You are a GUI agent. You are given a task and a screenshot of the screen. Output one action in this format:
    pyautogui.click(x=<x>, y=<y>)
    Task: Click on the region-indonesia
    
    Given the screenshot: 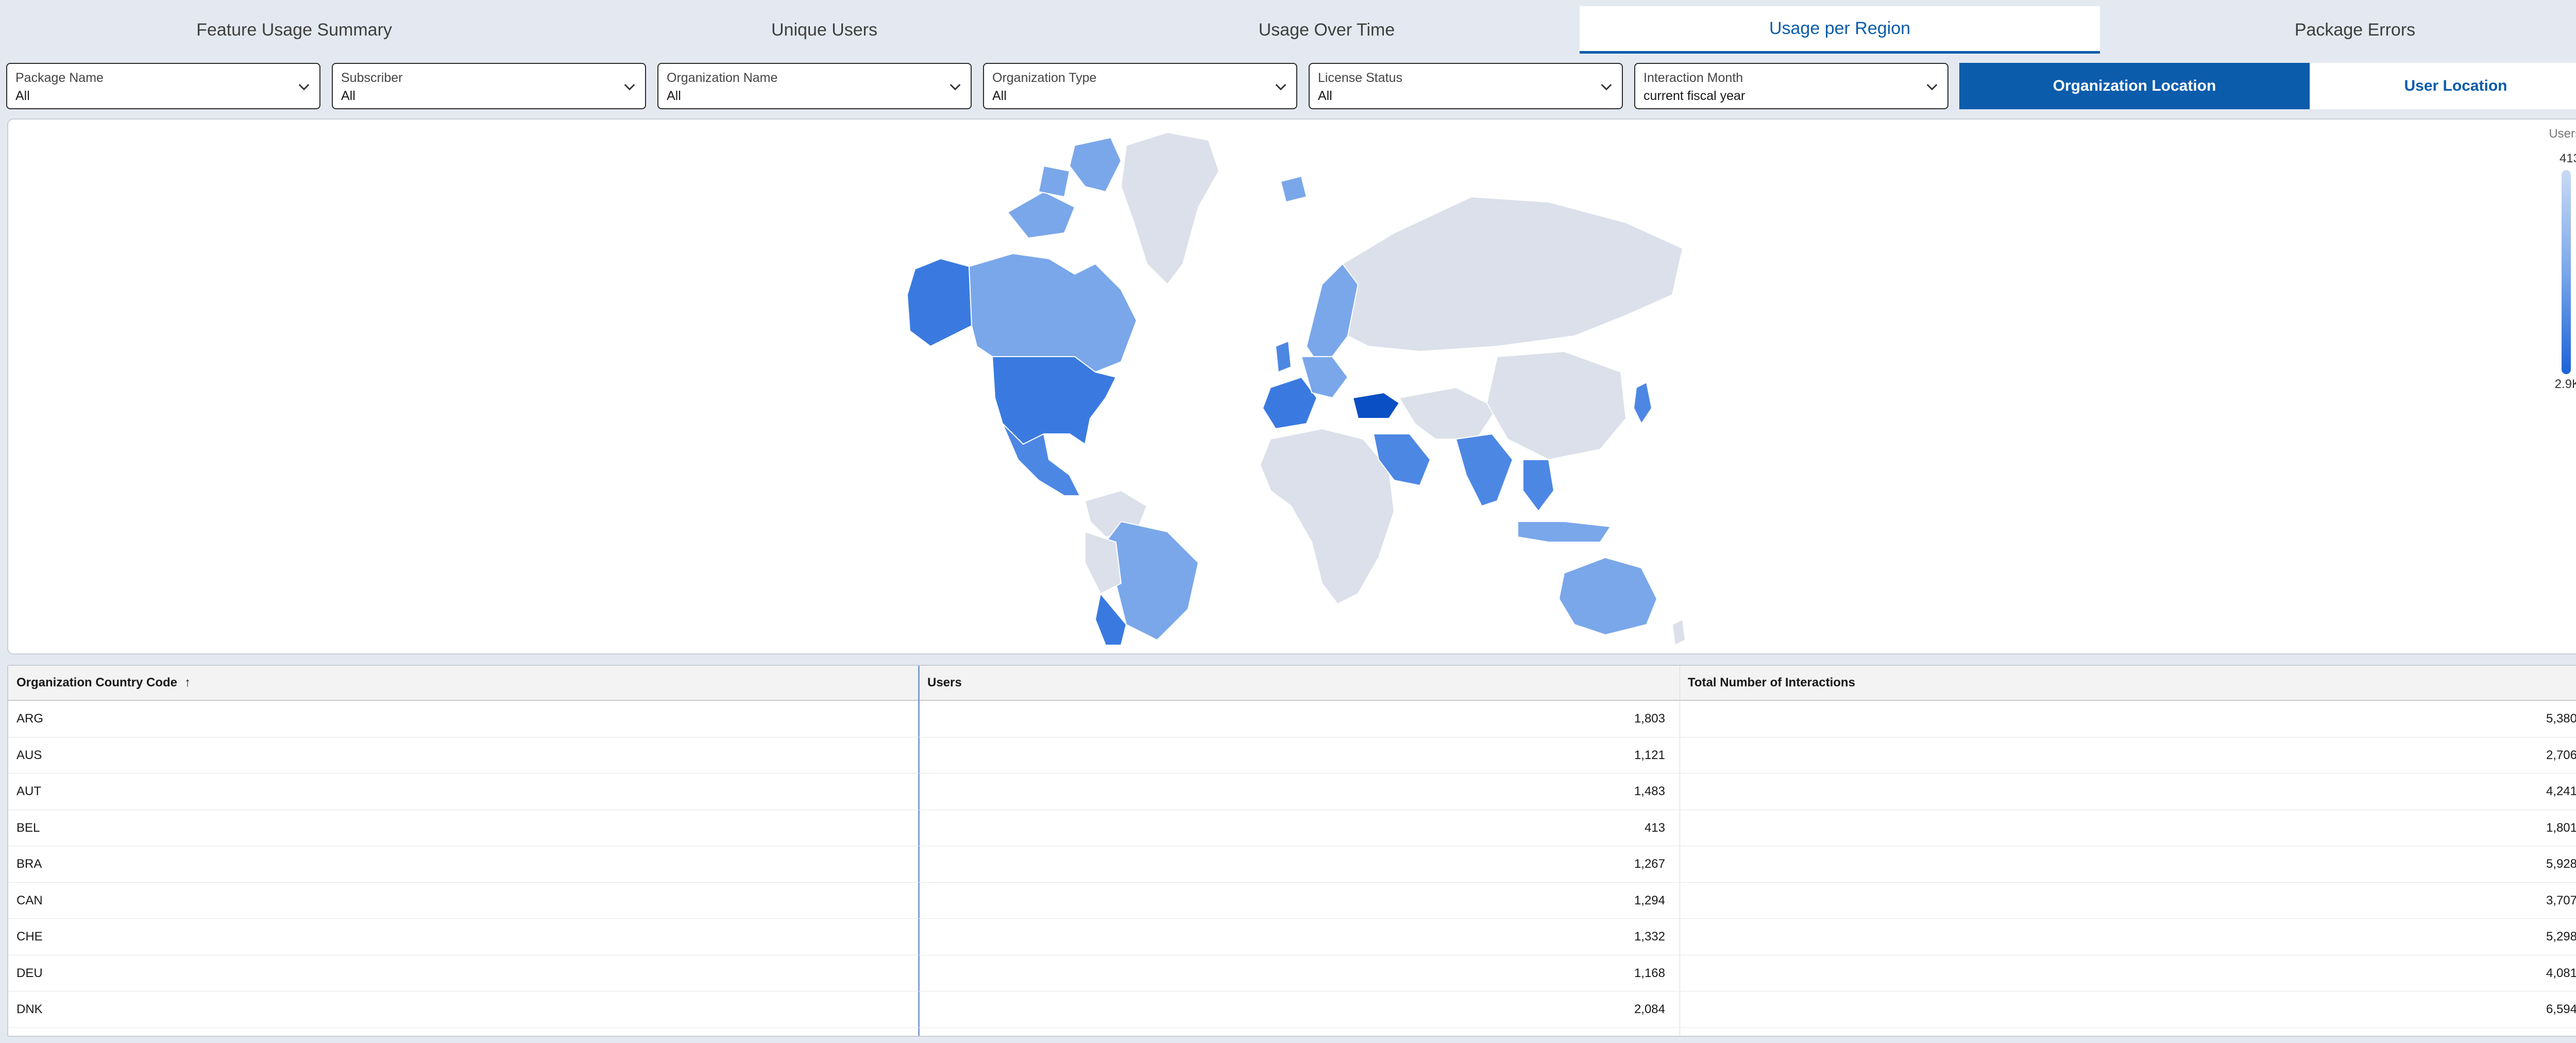 What is the action you would take?
    pyautogui.click(x=1564, y=532)
    